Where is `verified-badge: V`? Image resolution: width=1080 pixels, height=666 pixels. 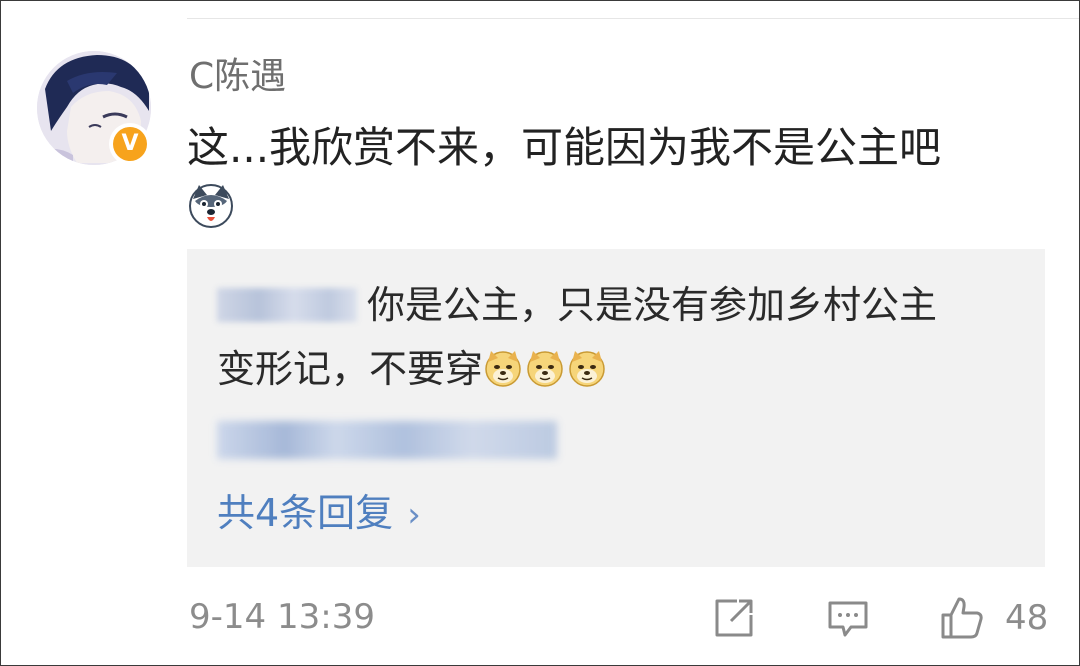 verified-badge: V is located at coordinates (130, 144).